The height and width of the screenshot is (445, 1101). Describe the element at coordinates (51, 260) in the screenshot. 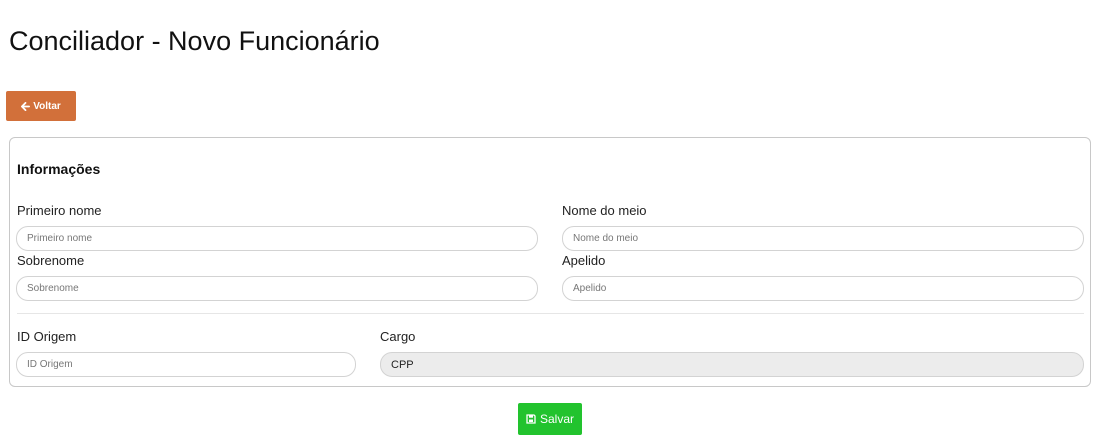

I see `last-name-label: Sobrenome` at that location.